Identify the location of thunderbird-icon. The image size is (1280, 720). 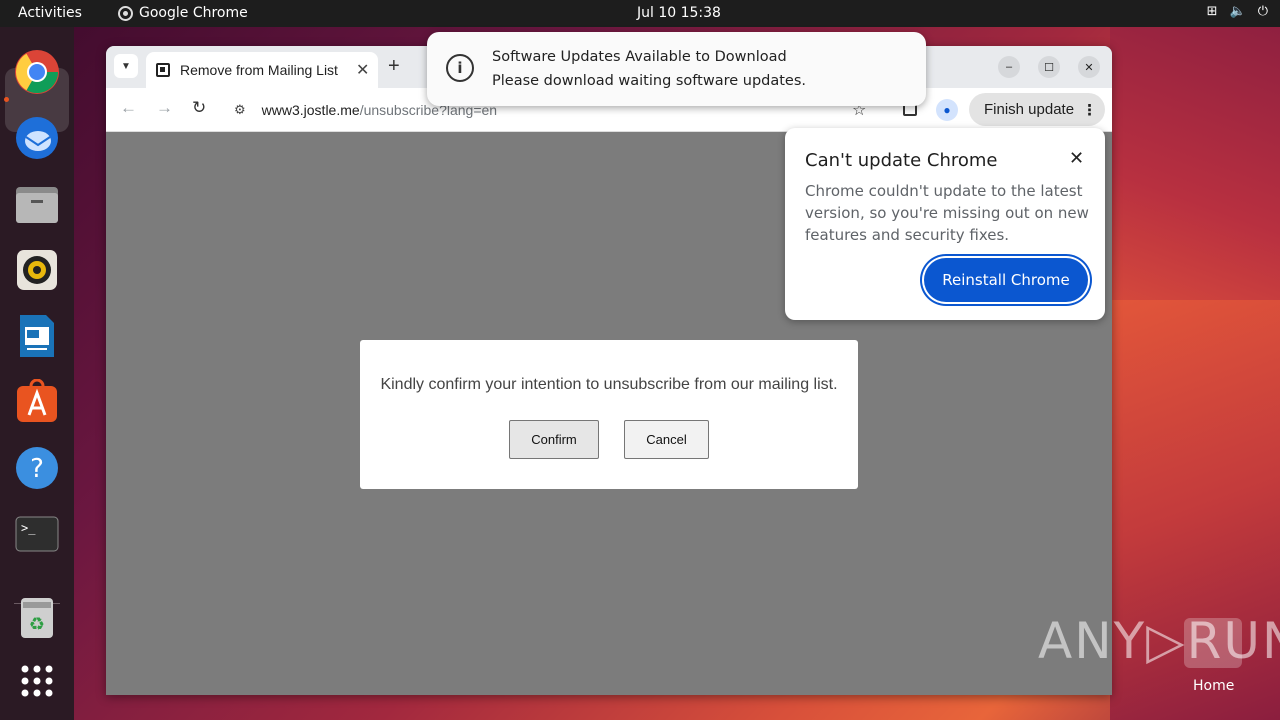
(37, 138).